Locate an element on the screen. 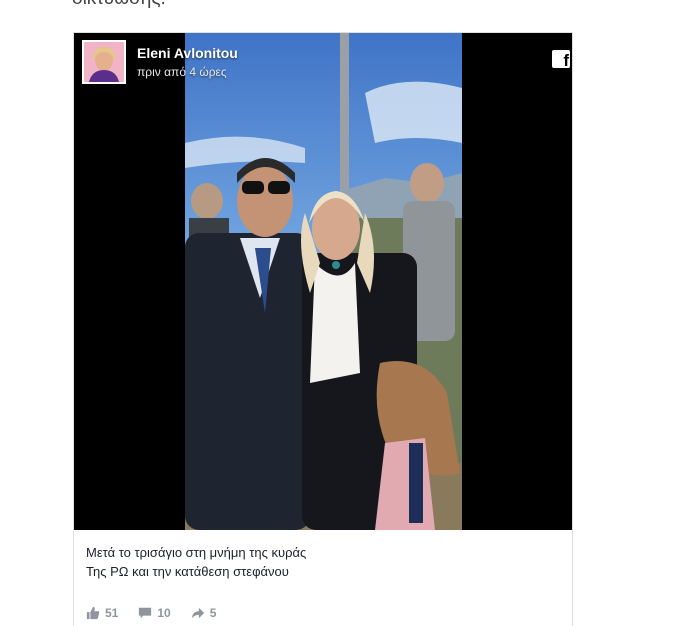 Image resolution: width=700 pixels, height=626 pixels. comment-icon is located at coordinates (145, 613).